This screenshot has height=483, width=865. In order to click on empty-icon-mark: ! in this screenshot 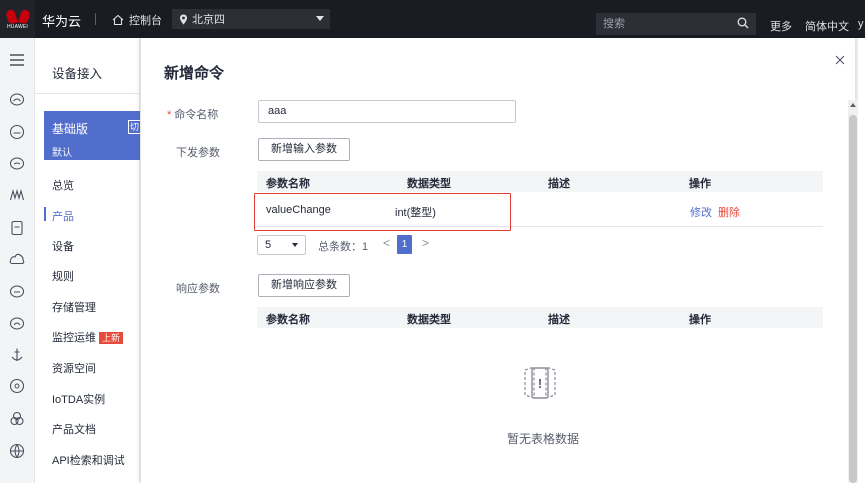, I will do `click(540, 383)`.